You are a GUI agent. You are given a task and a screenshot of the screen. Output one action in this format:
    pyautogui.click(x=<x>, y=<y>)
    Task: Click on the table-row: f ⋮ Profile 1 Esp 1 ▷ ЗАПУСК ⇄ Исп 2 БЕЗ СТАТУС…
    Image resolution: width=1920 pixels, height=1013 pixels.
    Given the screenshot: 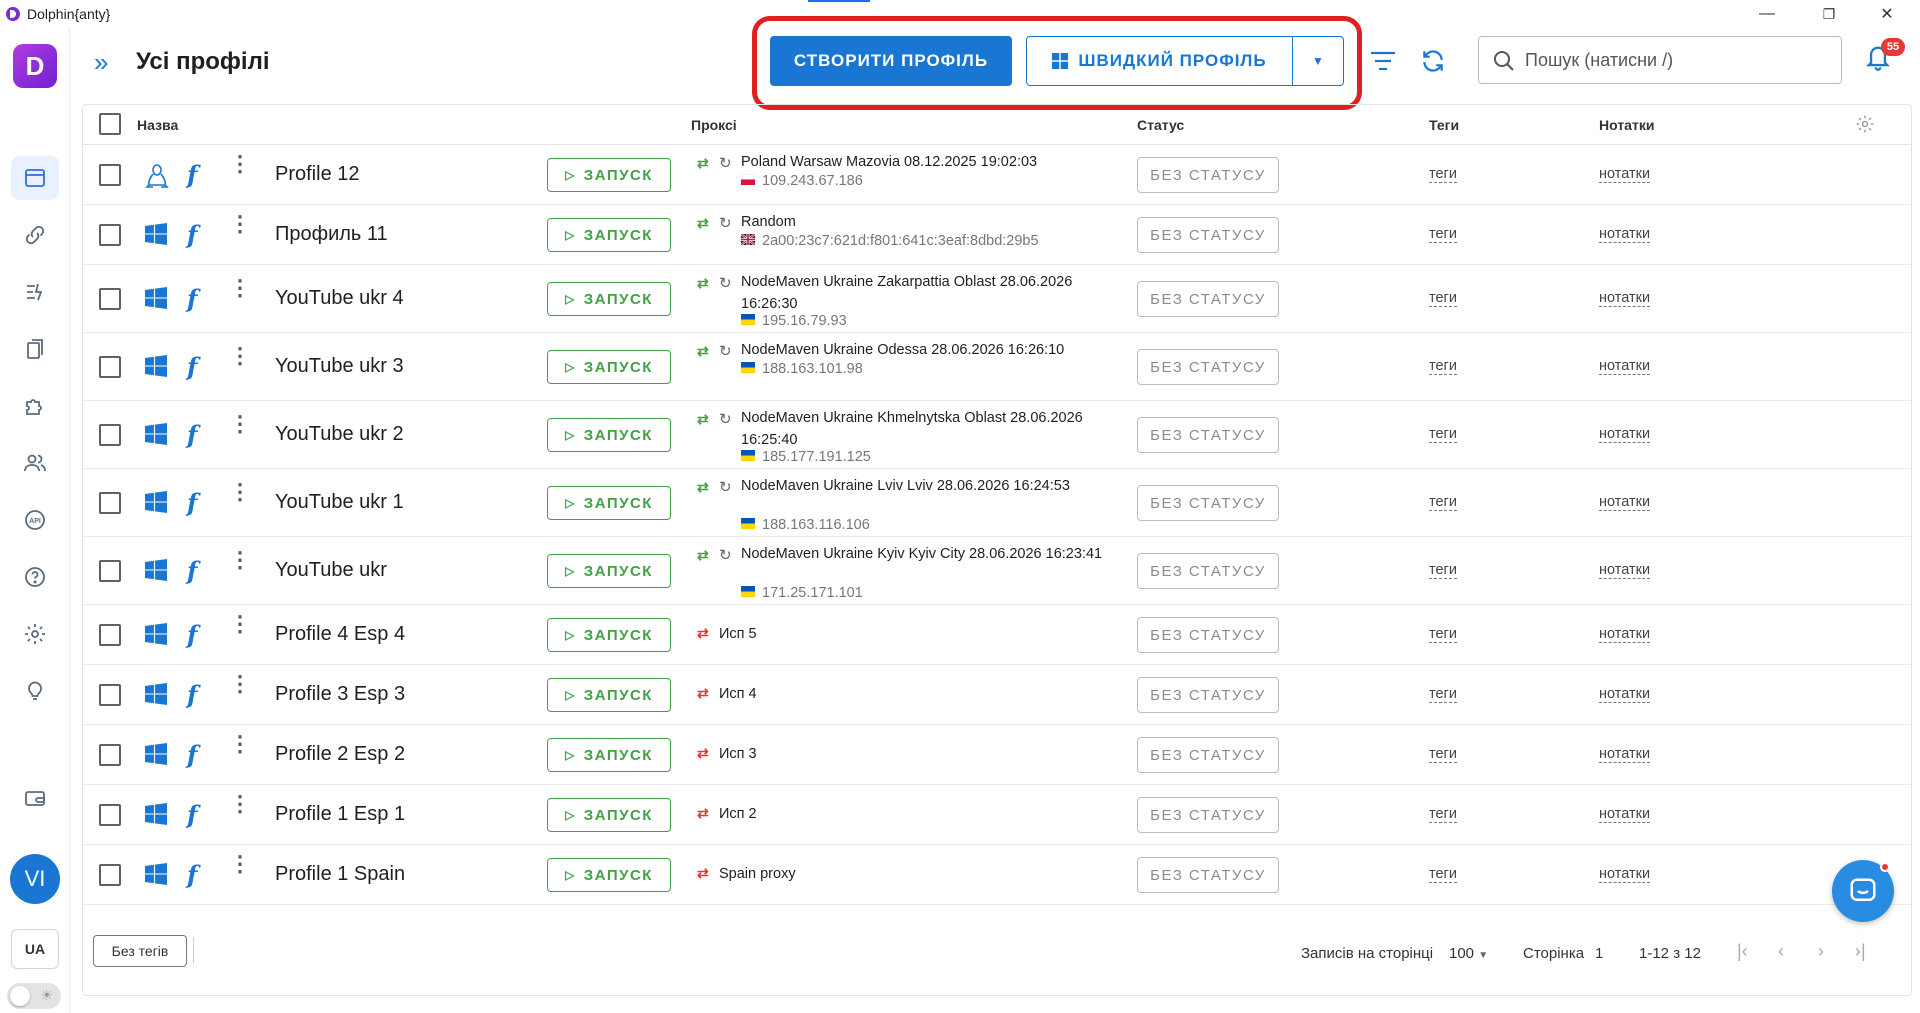 What is the action you would take?
    pyautogui.click(x=997, y=815)
    